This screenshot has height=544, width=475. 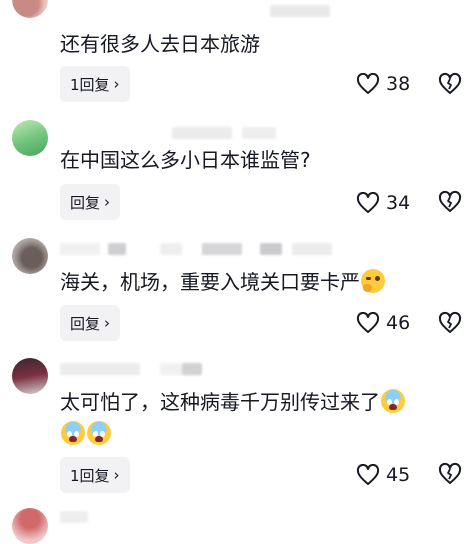 What do you see at coordinates (398, 323) in the screenshot?
I see `like-count: 46` at bounding box center [398, 323].